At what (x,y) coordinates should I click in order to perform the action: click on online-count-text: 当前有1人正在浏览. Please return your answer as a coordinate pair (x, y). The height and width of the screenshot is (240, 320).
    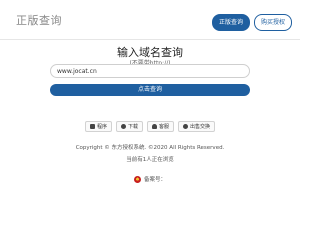
    Looking at the image, I should click on (150, 160).